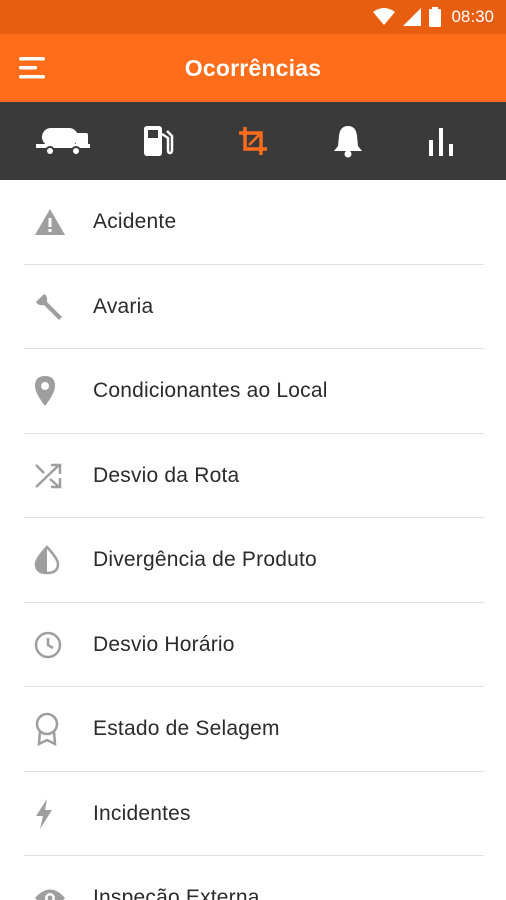 The height and width of the screenshot is (900, 506). What do you see at coordinates (142, 813) in the screenshot?
I see `list-item-label: Incidentes` at bounding box center [142, 813].